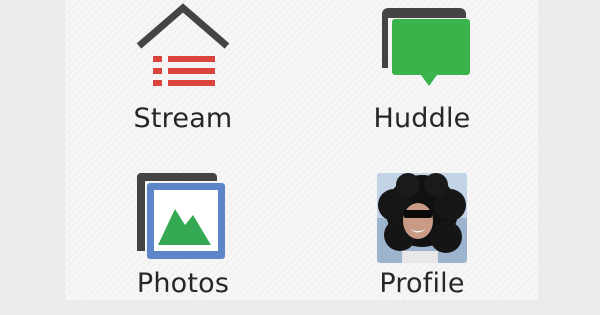 The image size is (600, 315). I want to click on huddle-tile: Huddle, so click(422, 75).